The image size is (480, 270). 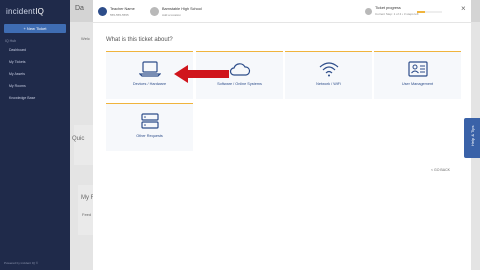 I want to click on sidebar-item-knowledge-base: Knowledge Base, so click(x=22, y=98).